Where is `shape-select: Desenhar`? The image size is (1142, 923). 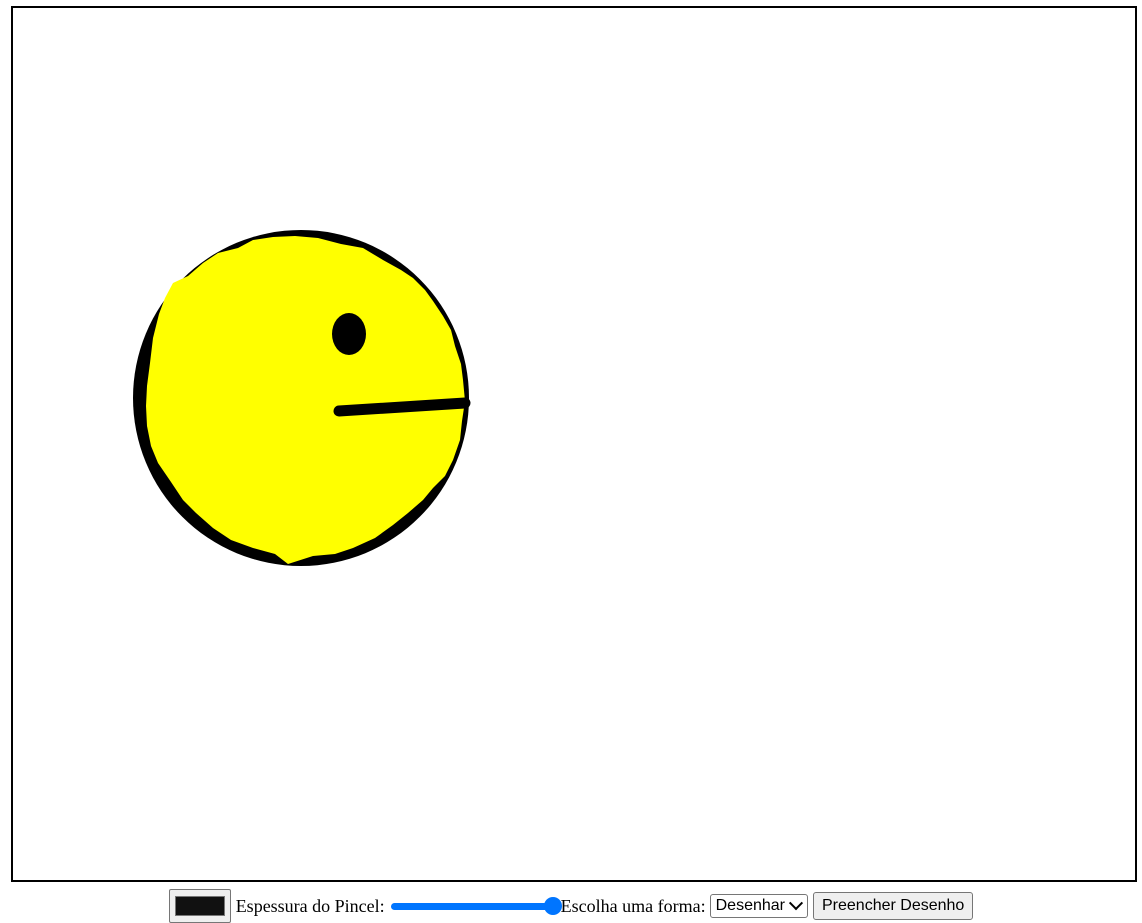 shape-select: Desenhar is located at coordinates (758, 906).